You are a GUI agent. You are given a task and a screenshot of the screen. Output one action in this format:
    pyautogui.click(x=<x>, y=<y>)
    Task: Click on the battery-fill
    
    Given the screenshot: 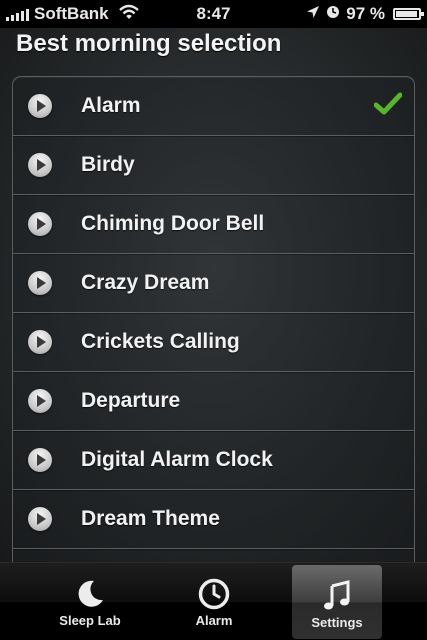 What is the action you would take?
    pyautogui.click(x=407, y=14)
    